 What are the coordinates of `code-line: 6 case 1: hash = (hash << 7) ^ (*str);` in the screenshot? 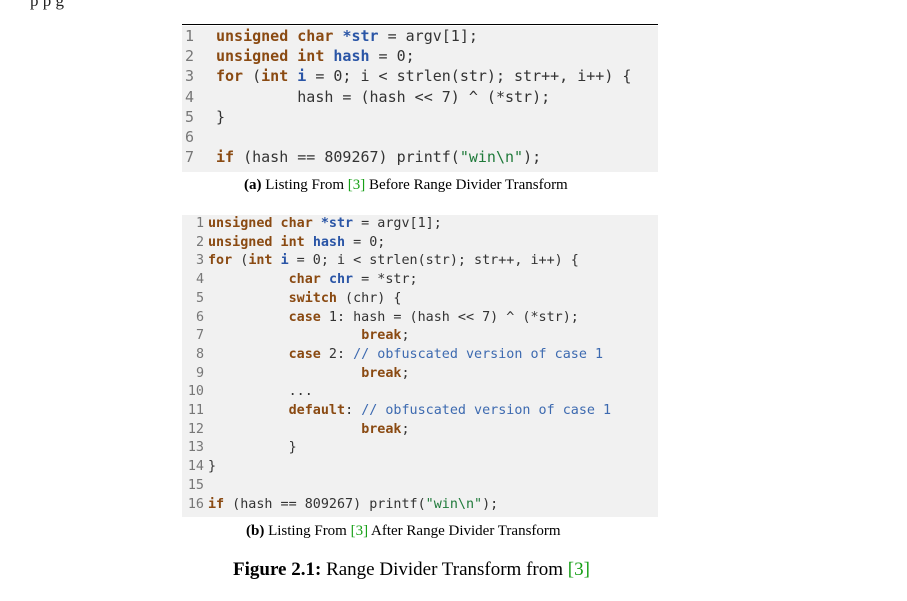 It's located at (380, 318).